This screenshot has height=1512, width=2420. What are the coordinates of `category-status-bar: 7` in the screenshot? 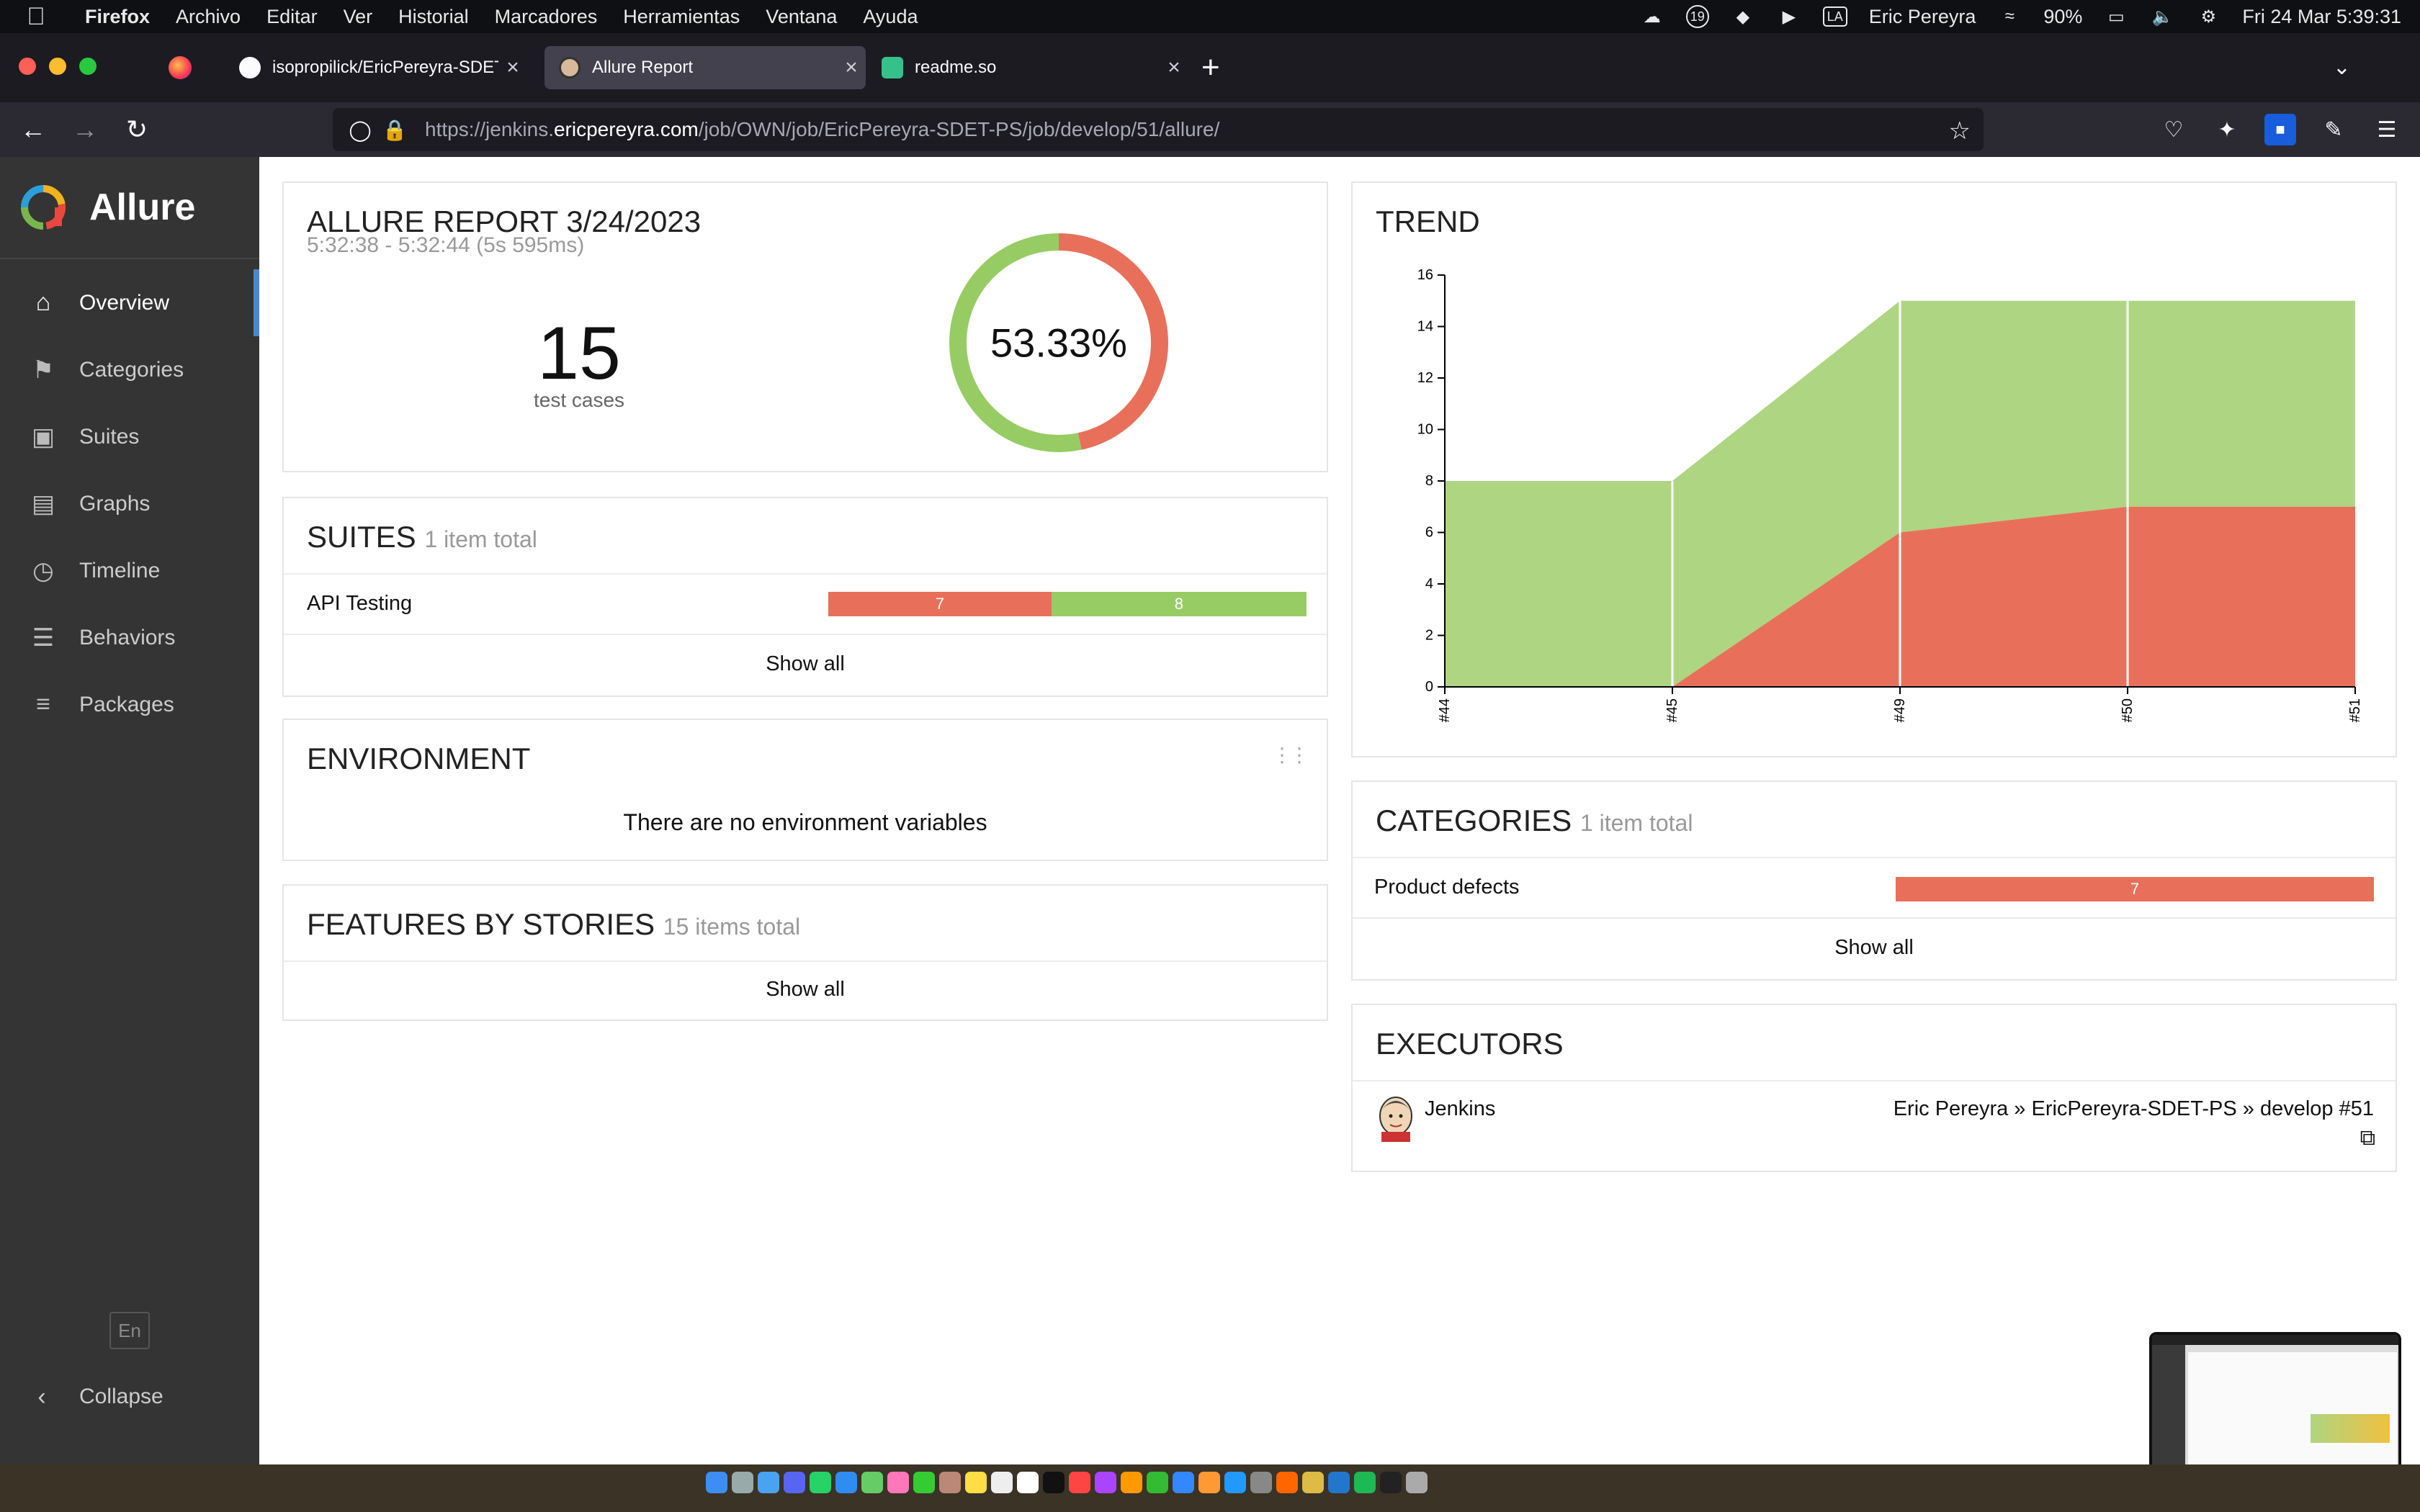 It's located at (2135, 889).